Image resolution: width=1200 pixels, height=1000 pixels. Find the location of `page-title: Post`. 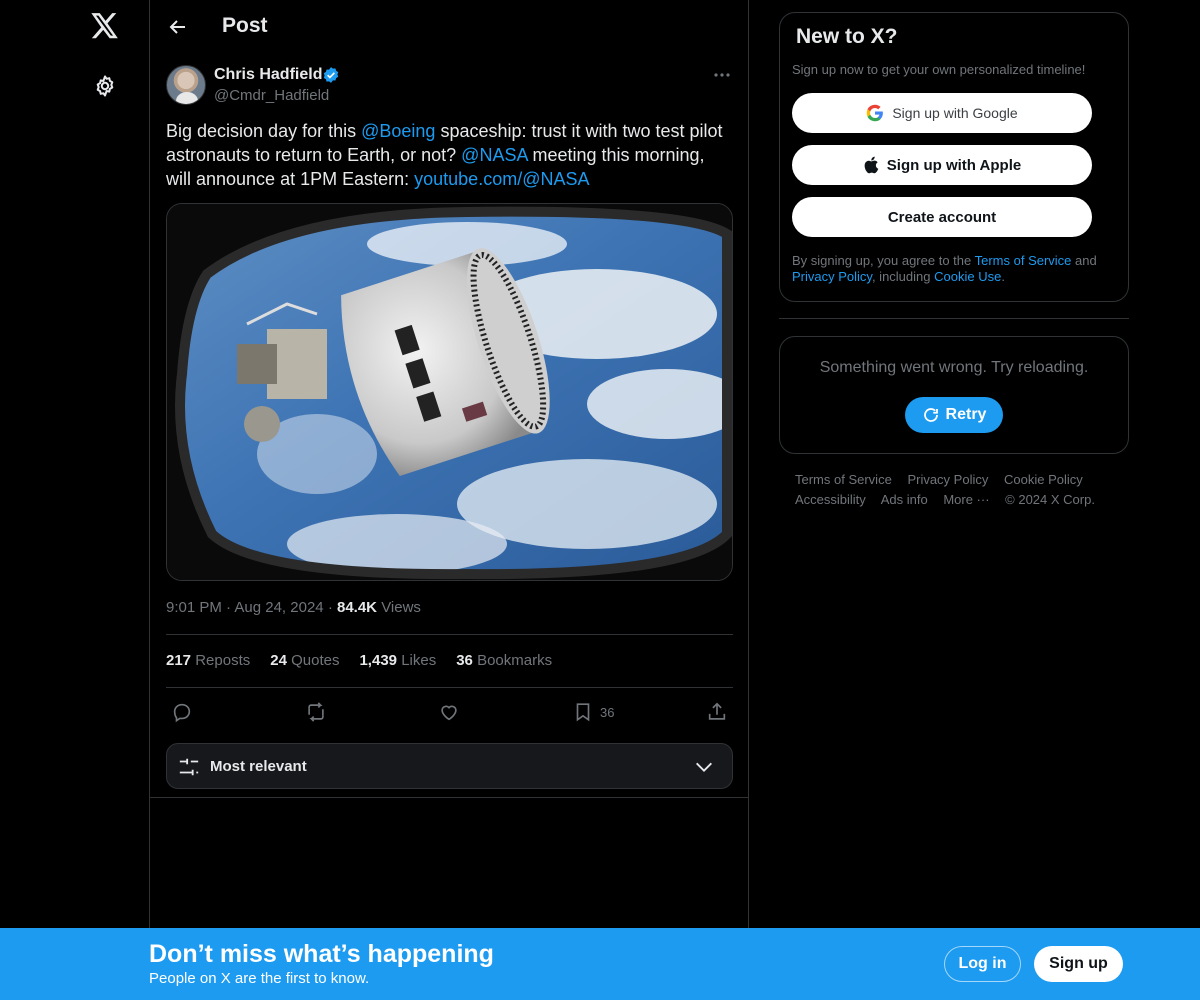

page-title: Post is located at coordinates (245, 25).